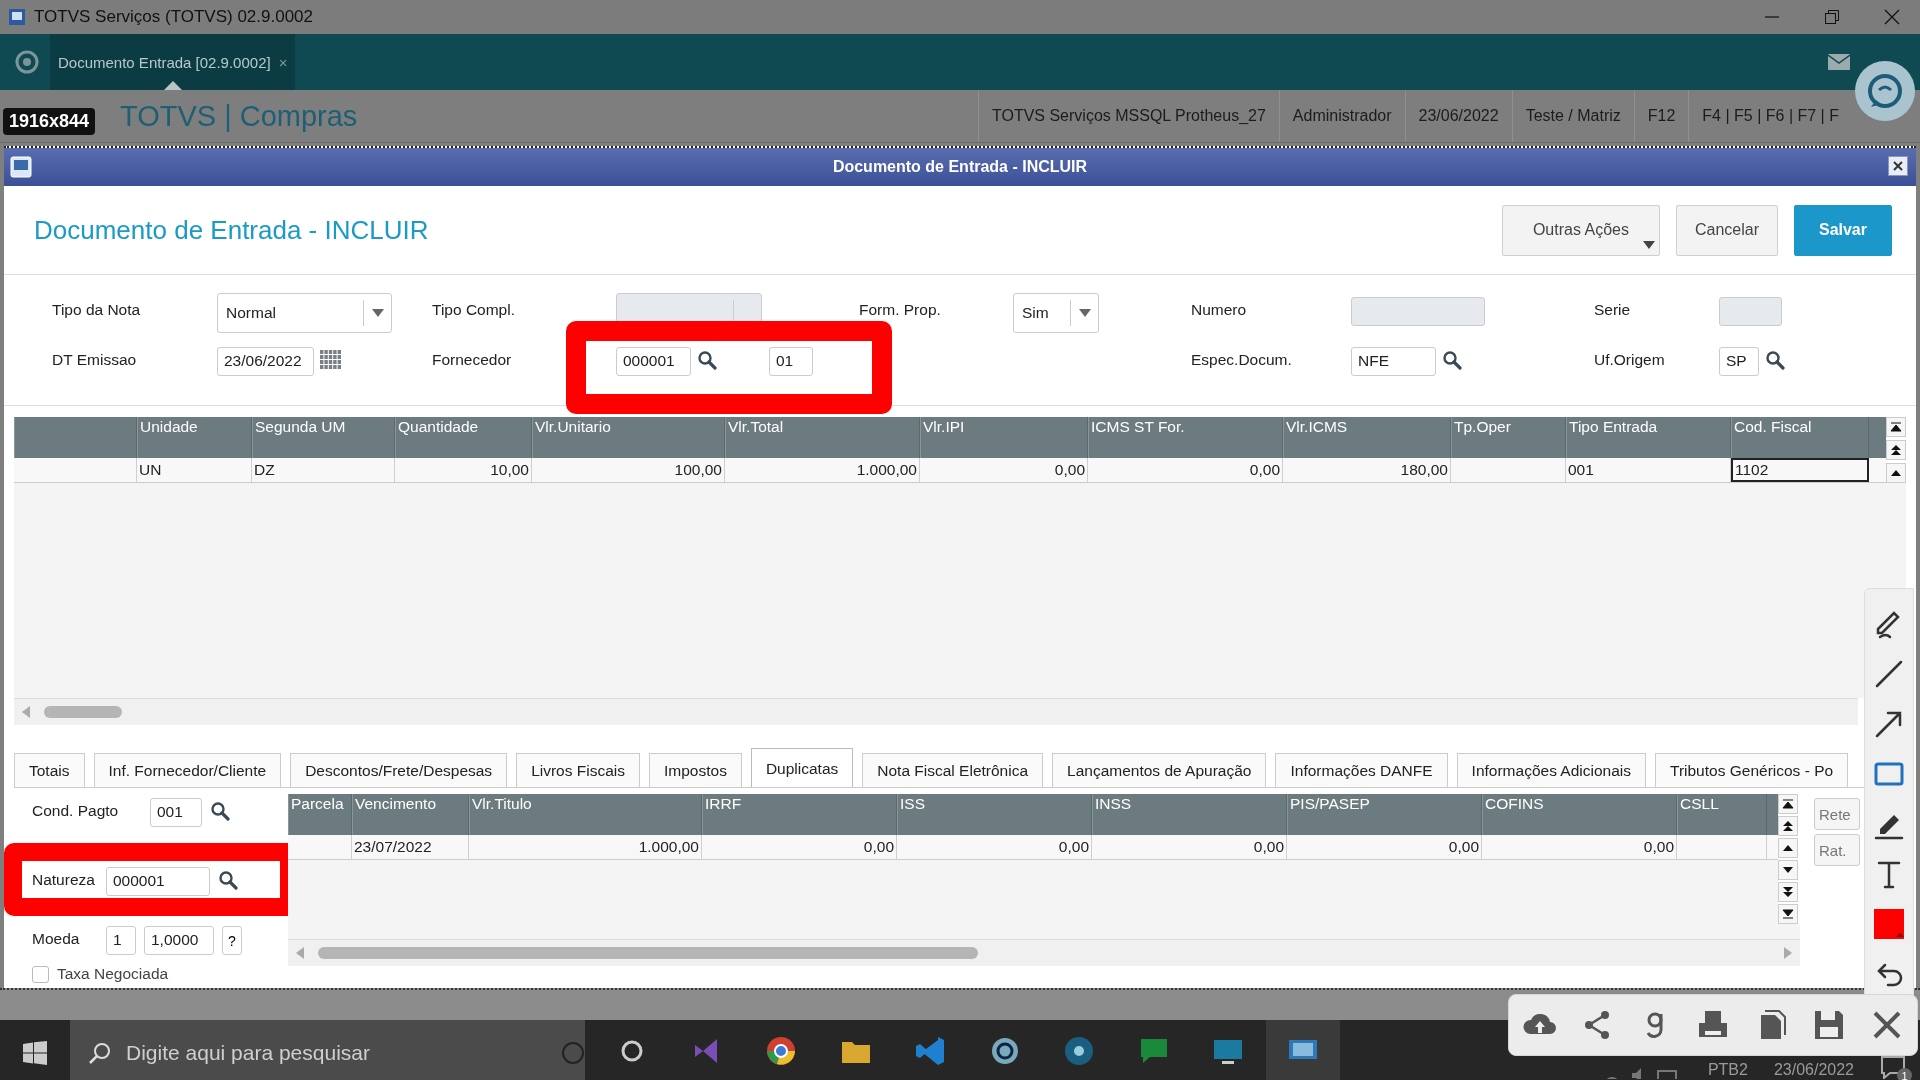 This screenshot has width=1920, height=1080. I want to click on tab: Nota Fiscal Eletrônica, so click(953, 770).